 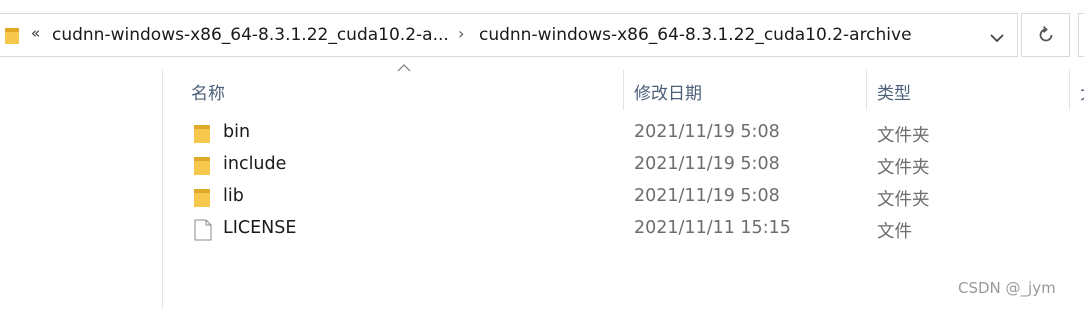 I want to click on column-header-type-label: 类型, so click(x=894, y=94).